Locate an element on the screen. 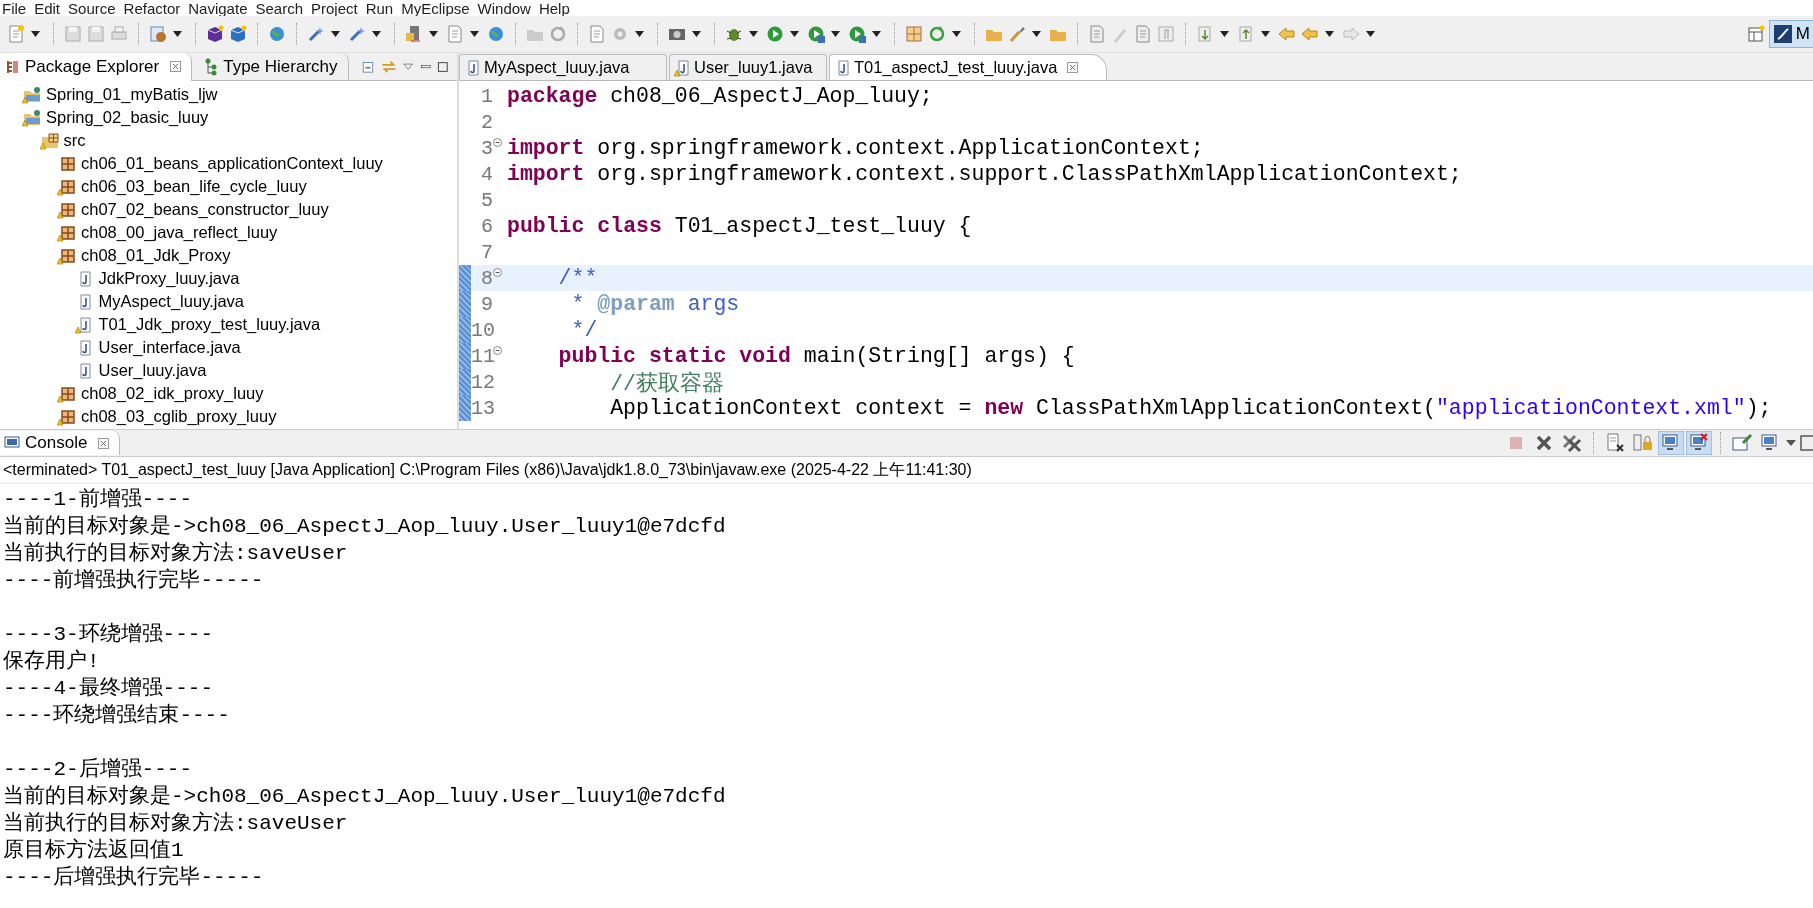  tree-item: User_luuy.java is located at coordinates (152, 370).